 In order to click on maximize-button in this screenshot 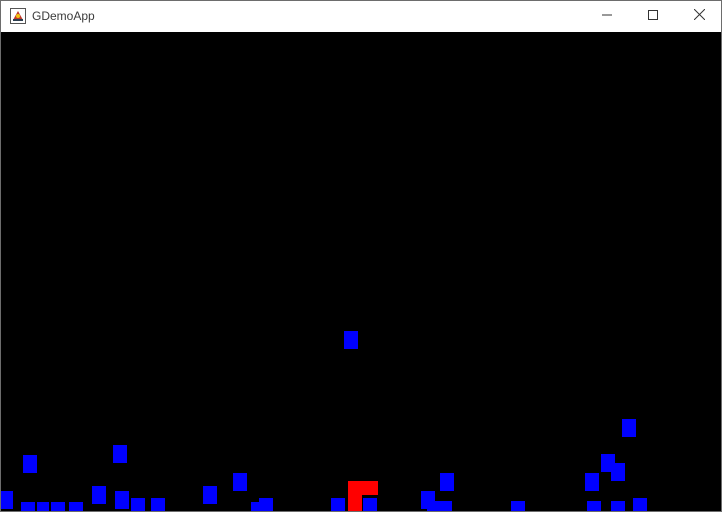, I will do `click(653, 16)`.